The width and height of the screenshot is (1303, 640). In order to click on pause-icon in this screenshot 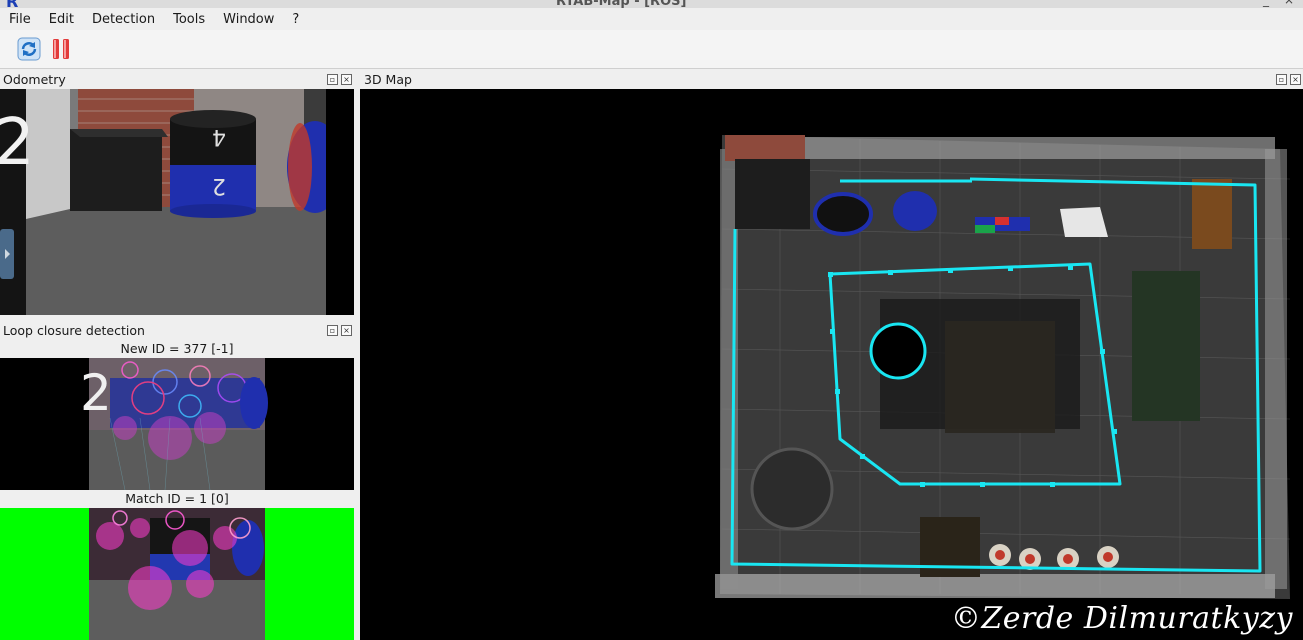, I will do `click(61, 49)`.